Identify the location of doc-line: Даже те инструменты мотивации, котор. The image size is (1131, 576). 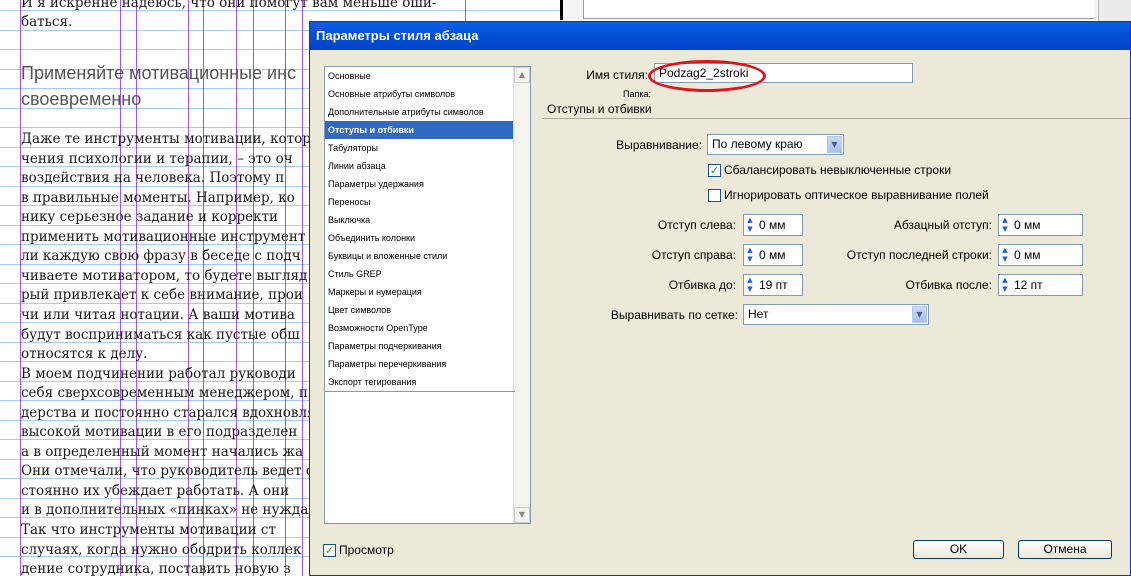
(166, 139).